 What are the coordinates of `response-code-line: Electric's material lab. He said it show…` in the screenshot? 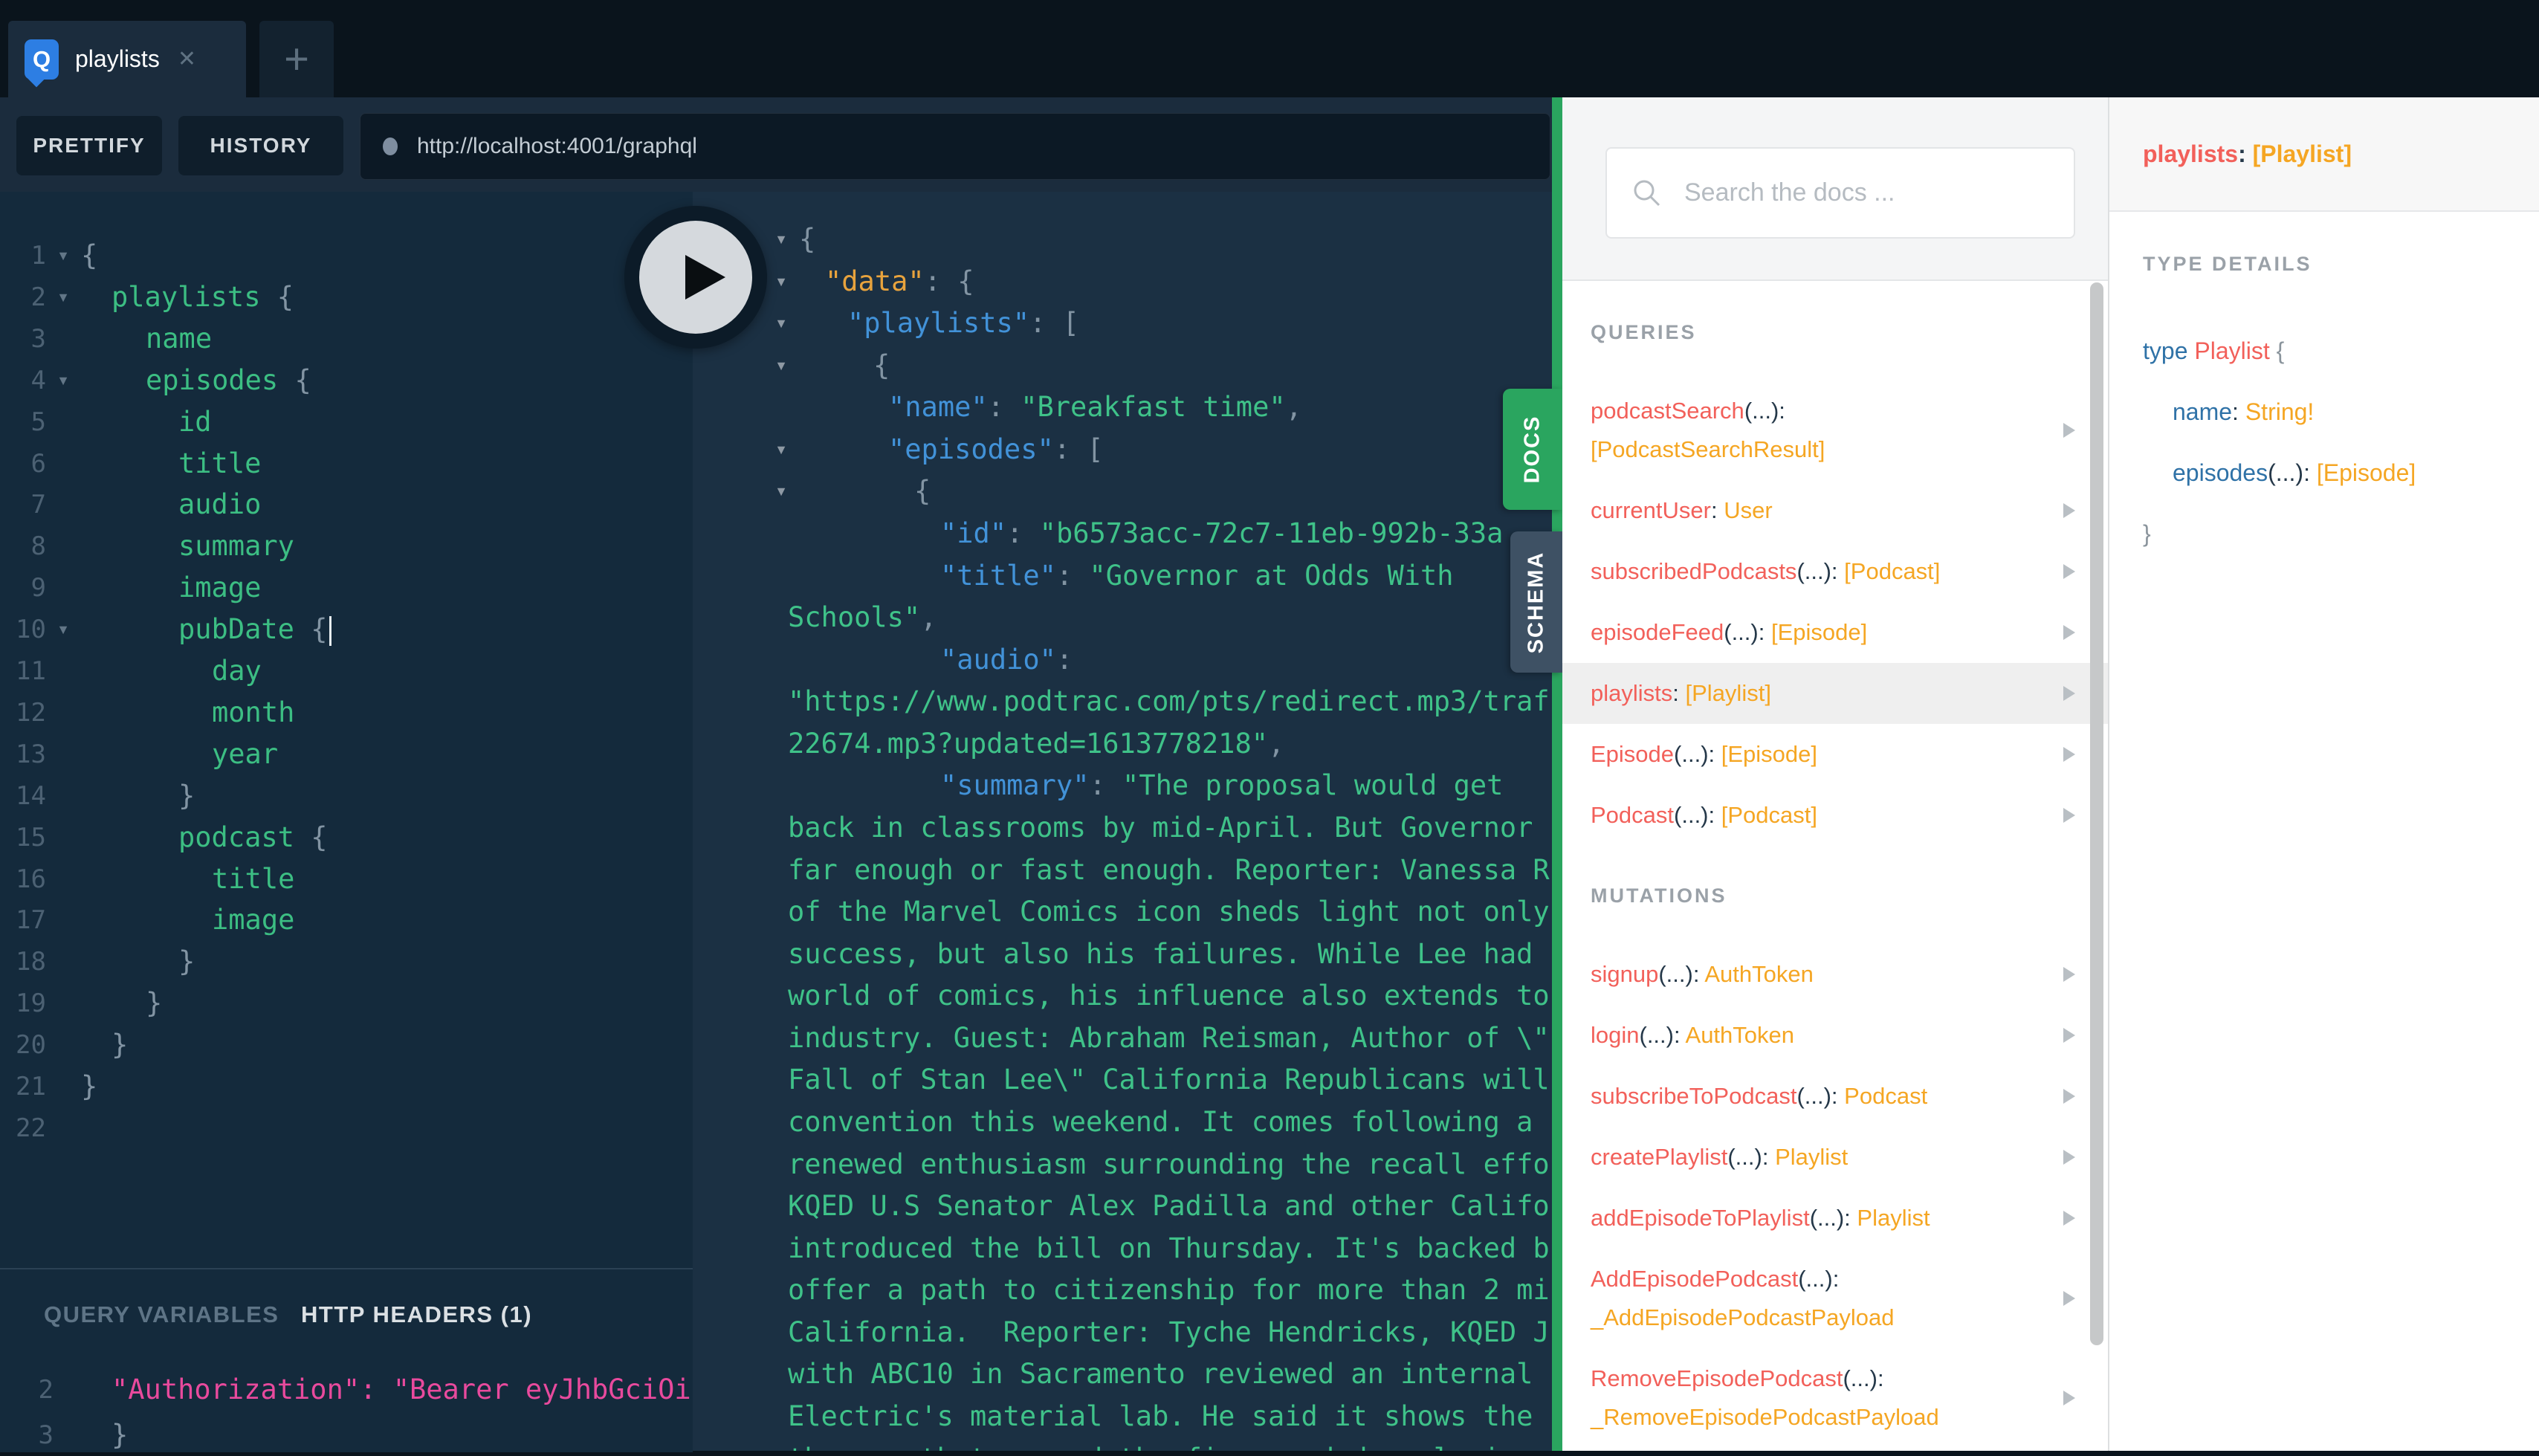 It's located at (1169, 1416).